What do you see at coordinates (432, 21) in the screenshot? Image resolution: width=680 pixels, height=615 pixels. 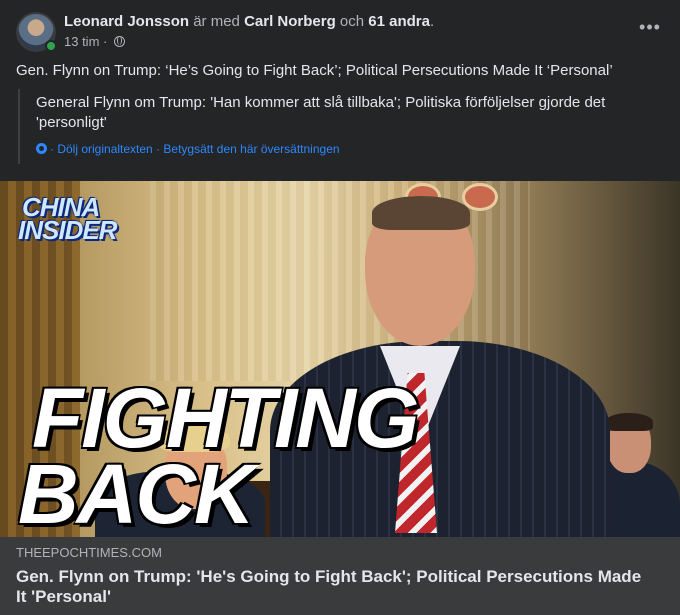 I see `period: .` at bounding box center [432, 21].